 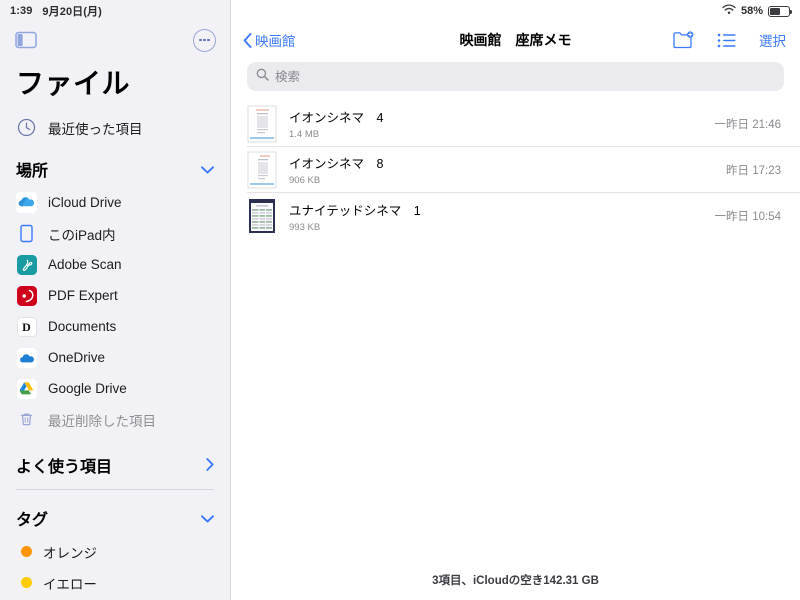 What do you see at coordinates (115, 582) in the screenshot?
I see `sidebar-tag-yellow: イエロー` at bounding box center [115, 582].